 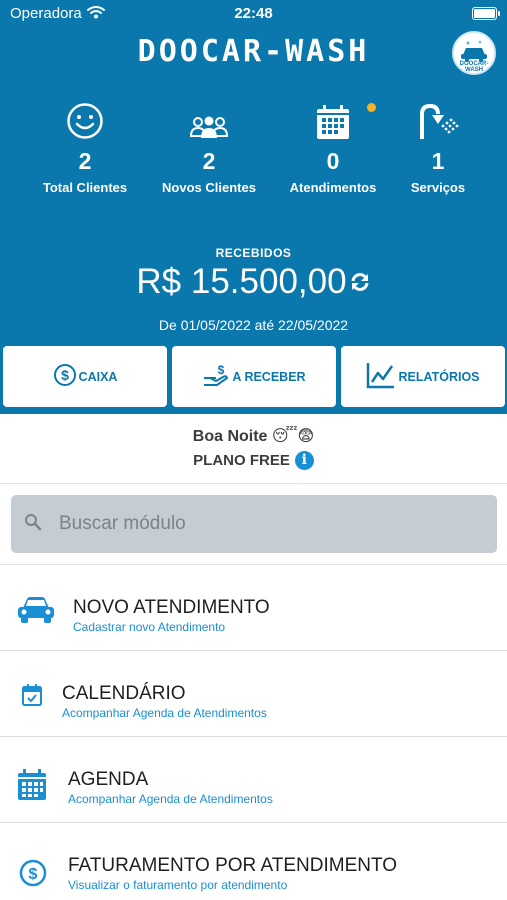 I want to click on period-range: De 01/05/2022 até 22/05/2022, so click(x=253, y=325).